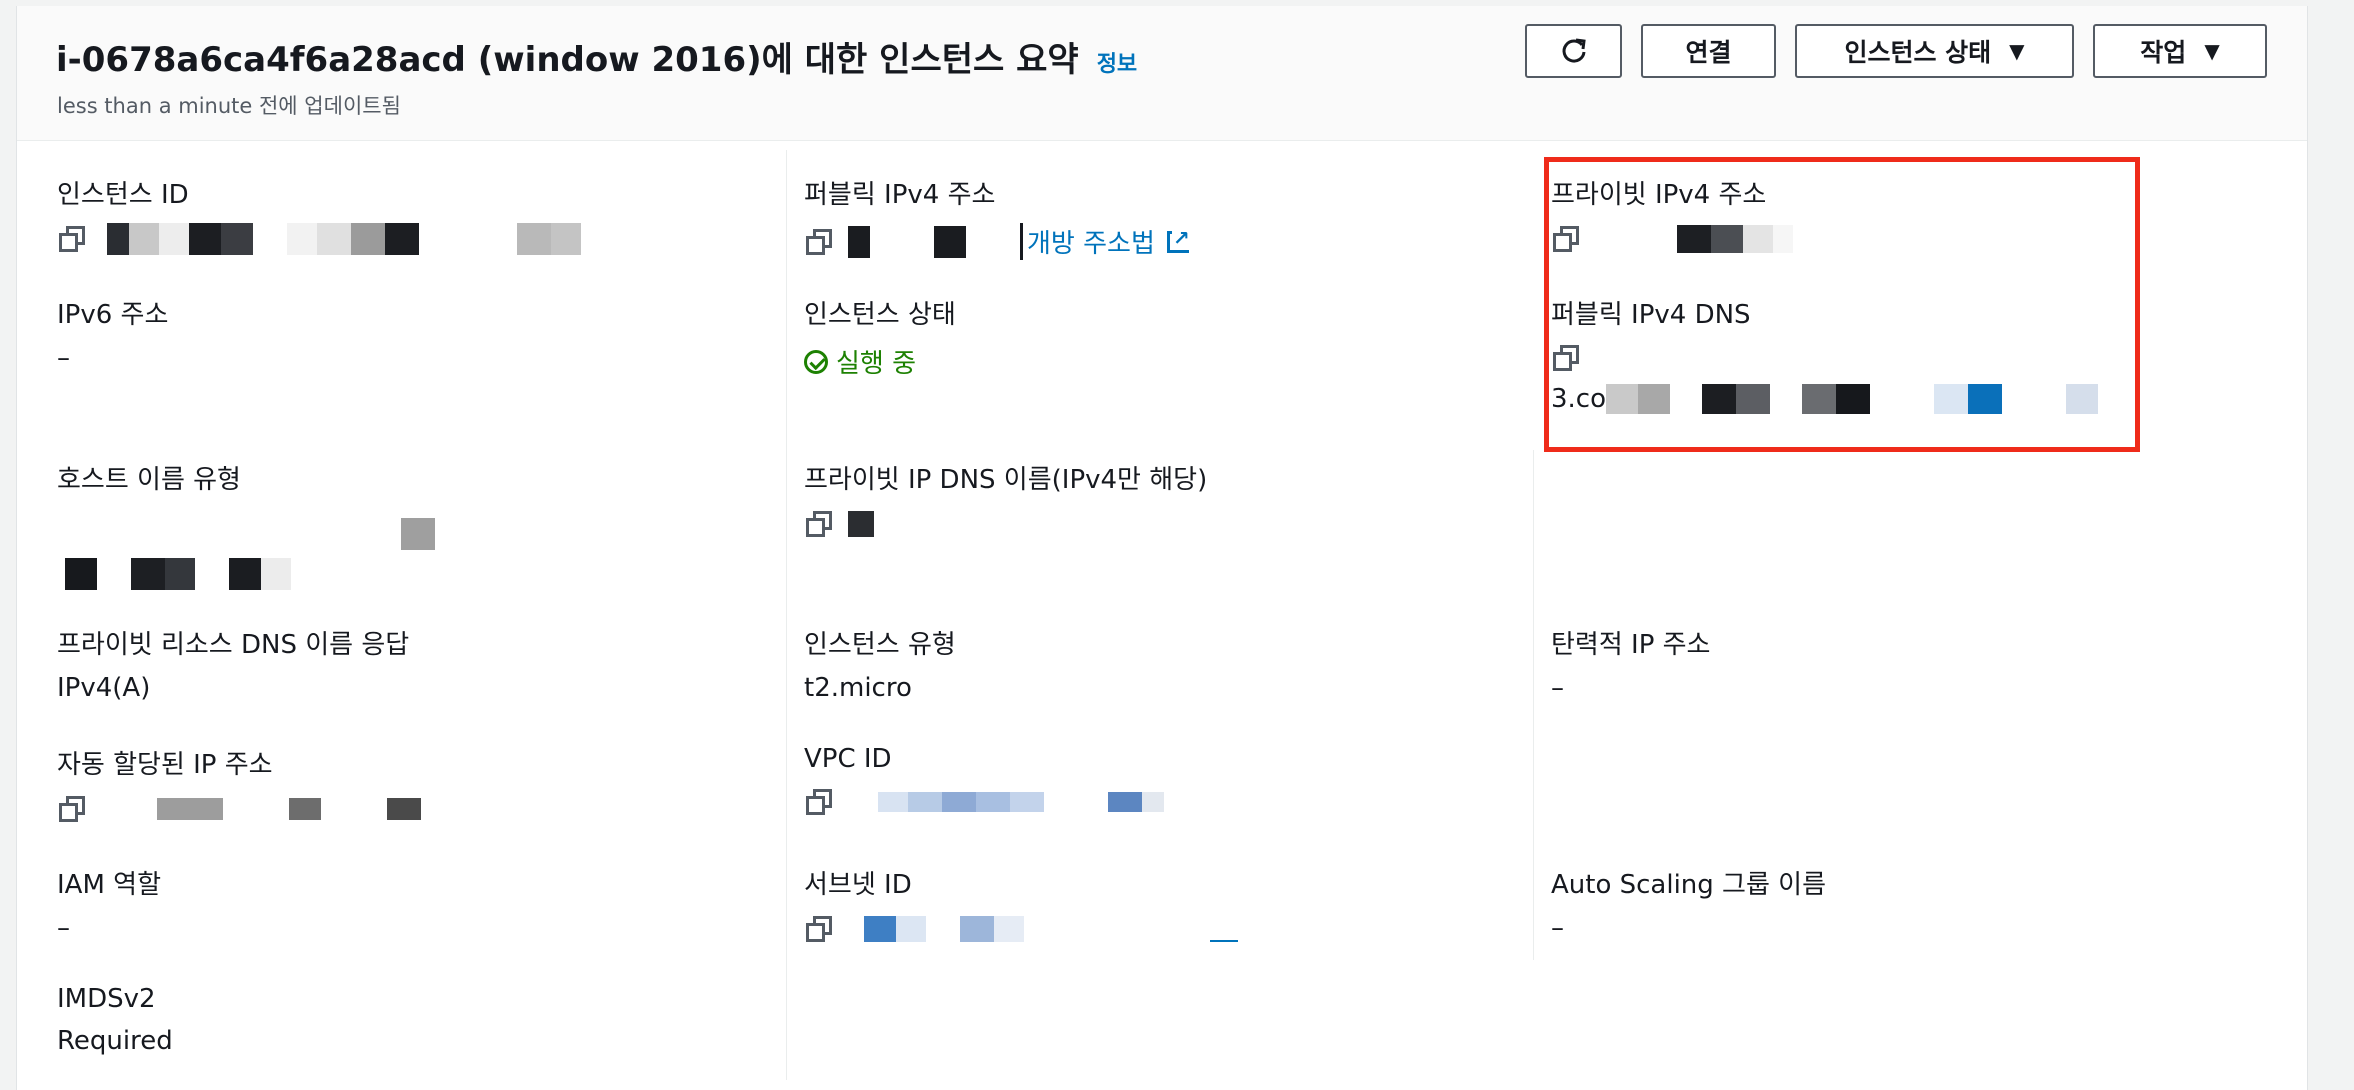 The image size is (2354, 1090). Describe the element at coordinates (239, 784) in the screenshot. I see `field-auto-ip: 자동 할당된 IP 주소` at that location.